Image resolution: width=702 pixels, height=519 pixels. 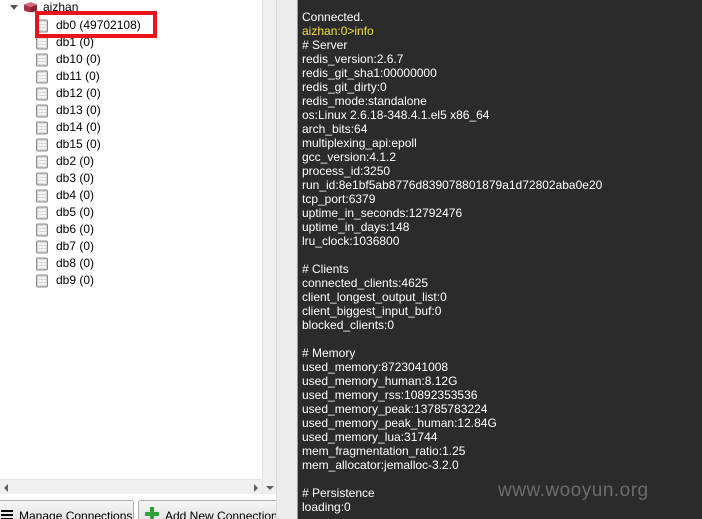 I want to click on tree-item-database: db6 (0), so click(x=64, y=228).